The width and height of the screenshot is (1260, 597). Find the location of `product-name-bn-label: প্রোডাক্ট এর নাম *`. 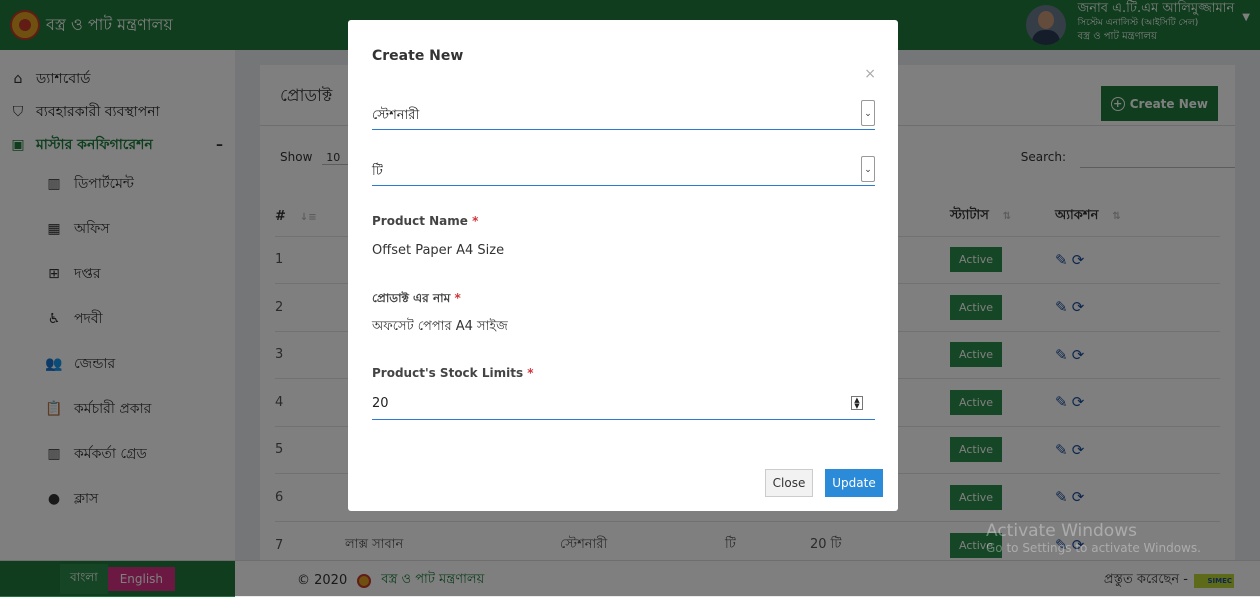

product-name-bn-label: প্রোডাক্ট এর নাম * is located at coordinates (416, 298).